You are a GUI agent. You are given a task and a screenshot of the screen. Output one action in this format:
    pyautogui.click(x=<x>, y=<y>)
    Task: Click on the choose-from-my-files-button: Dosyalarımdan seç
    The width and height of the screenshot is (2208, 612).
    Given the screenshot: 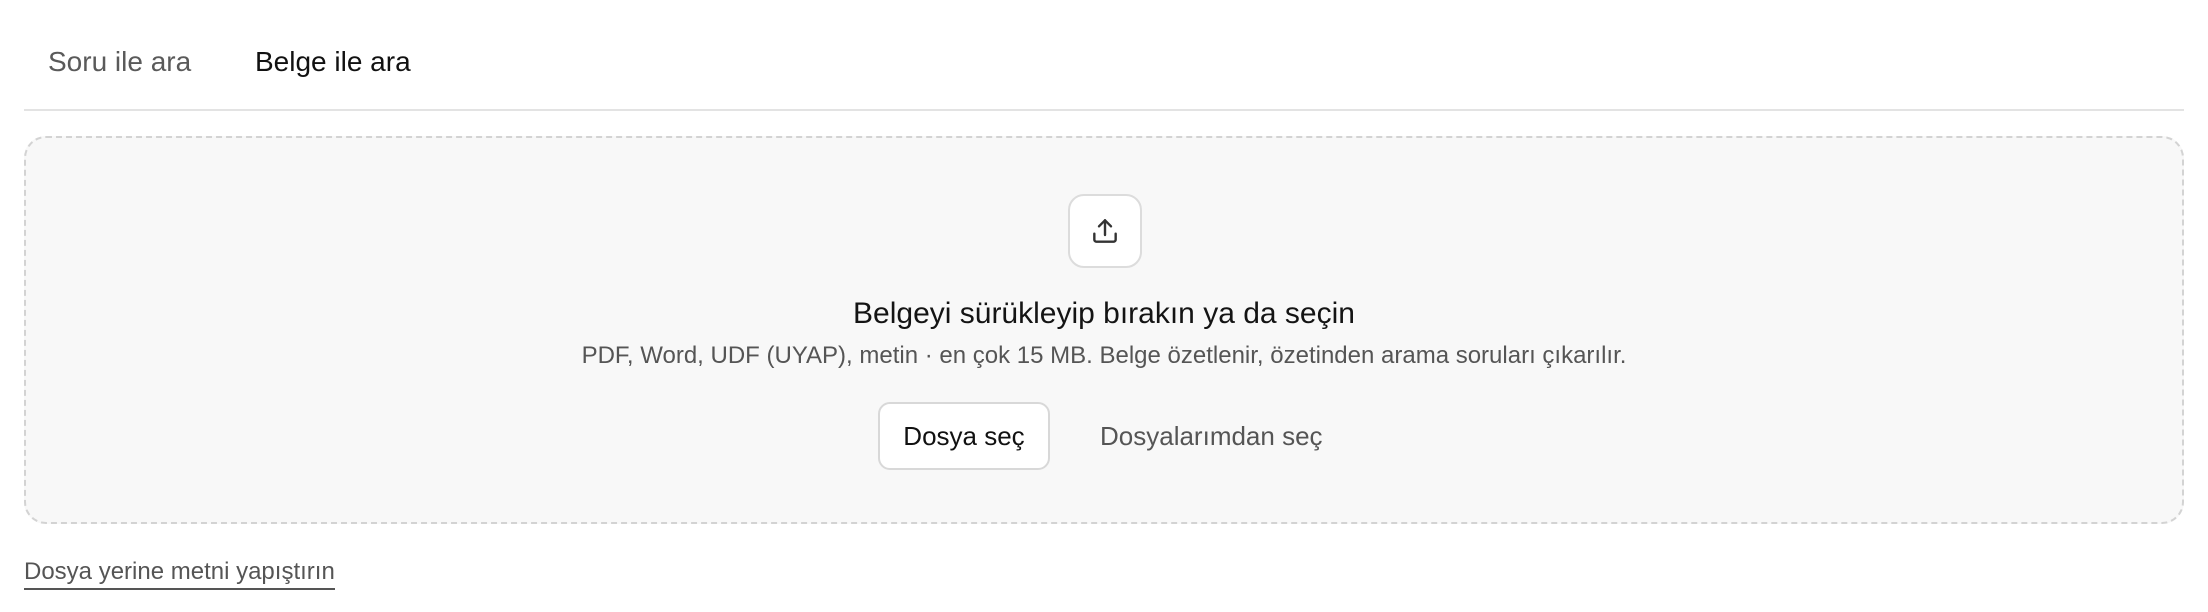 What is the action you would take?
    pyautogui.click(x=1211, y=436)
    